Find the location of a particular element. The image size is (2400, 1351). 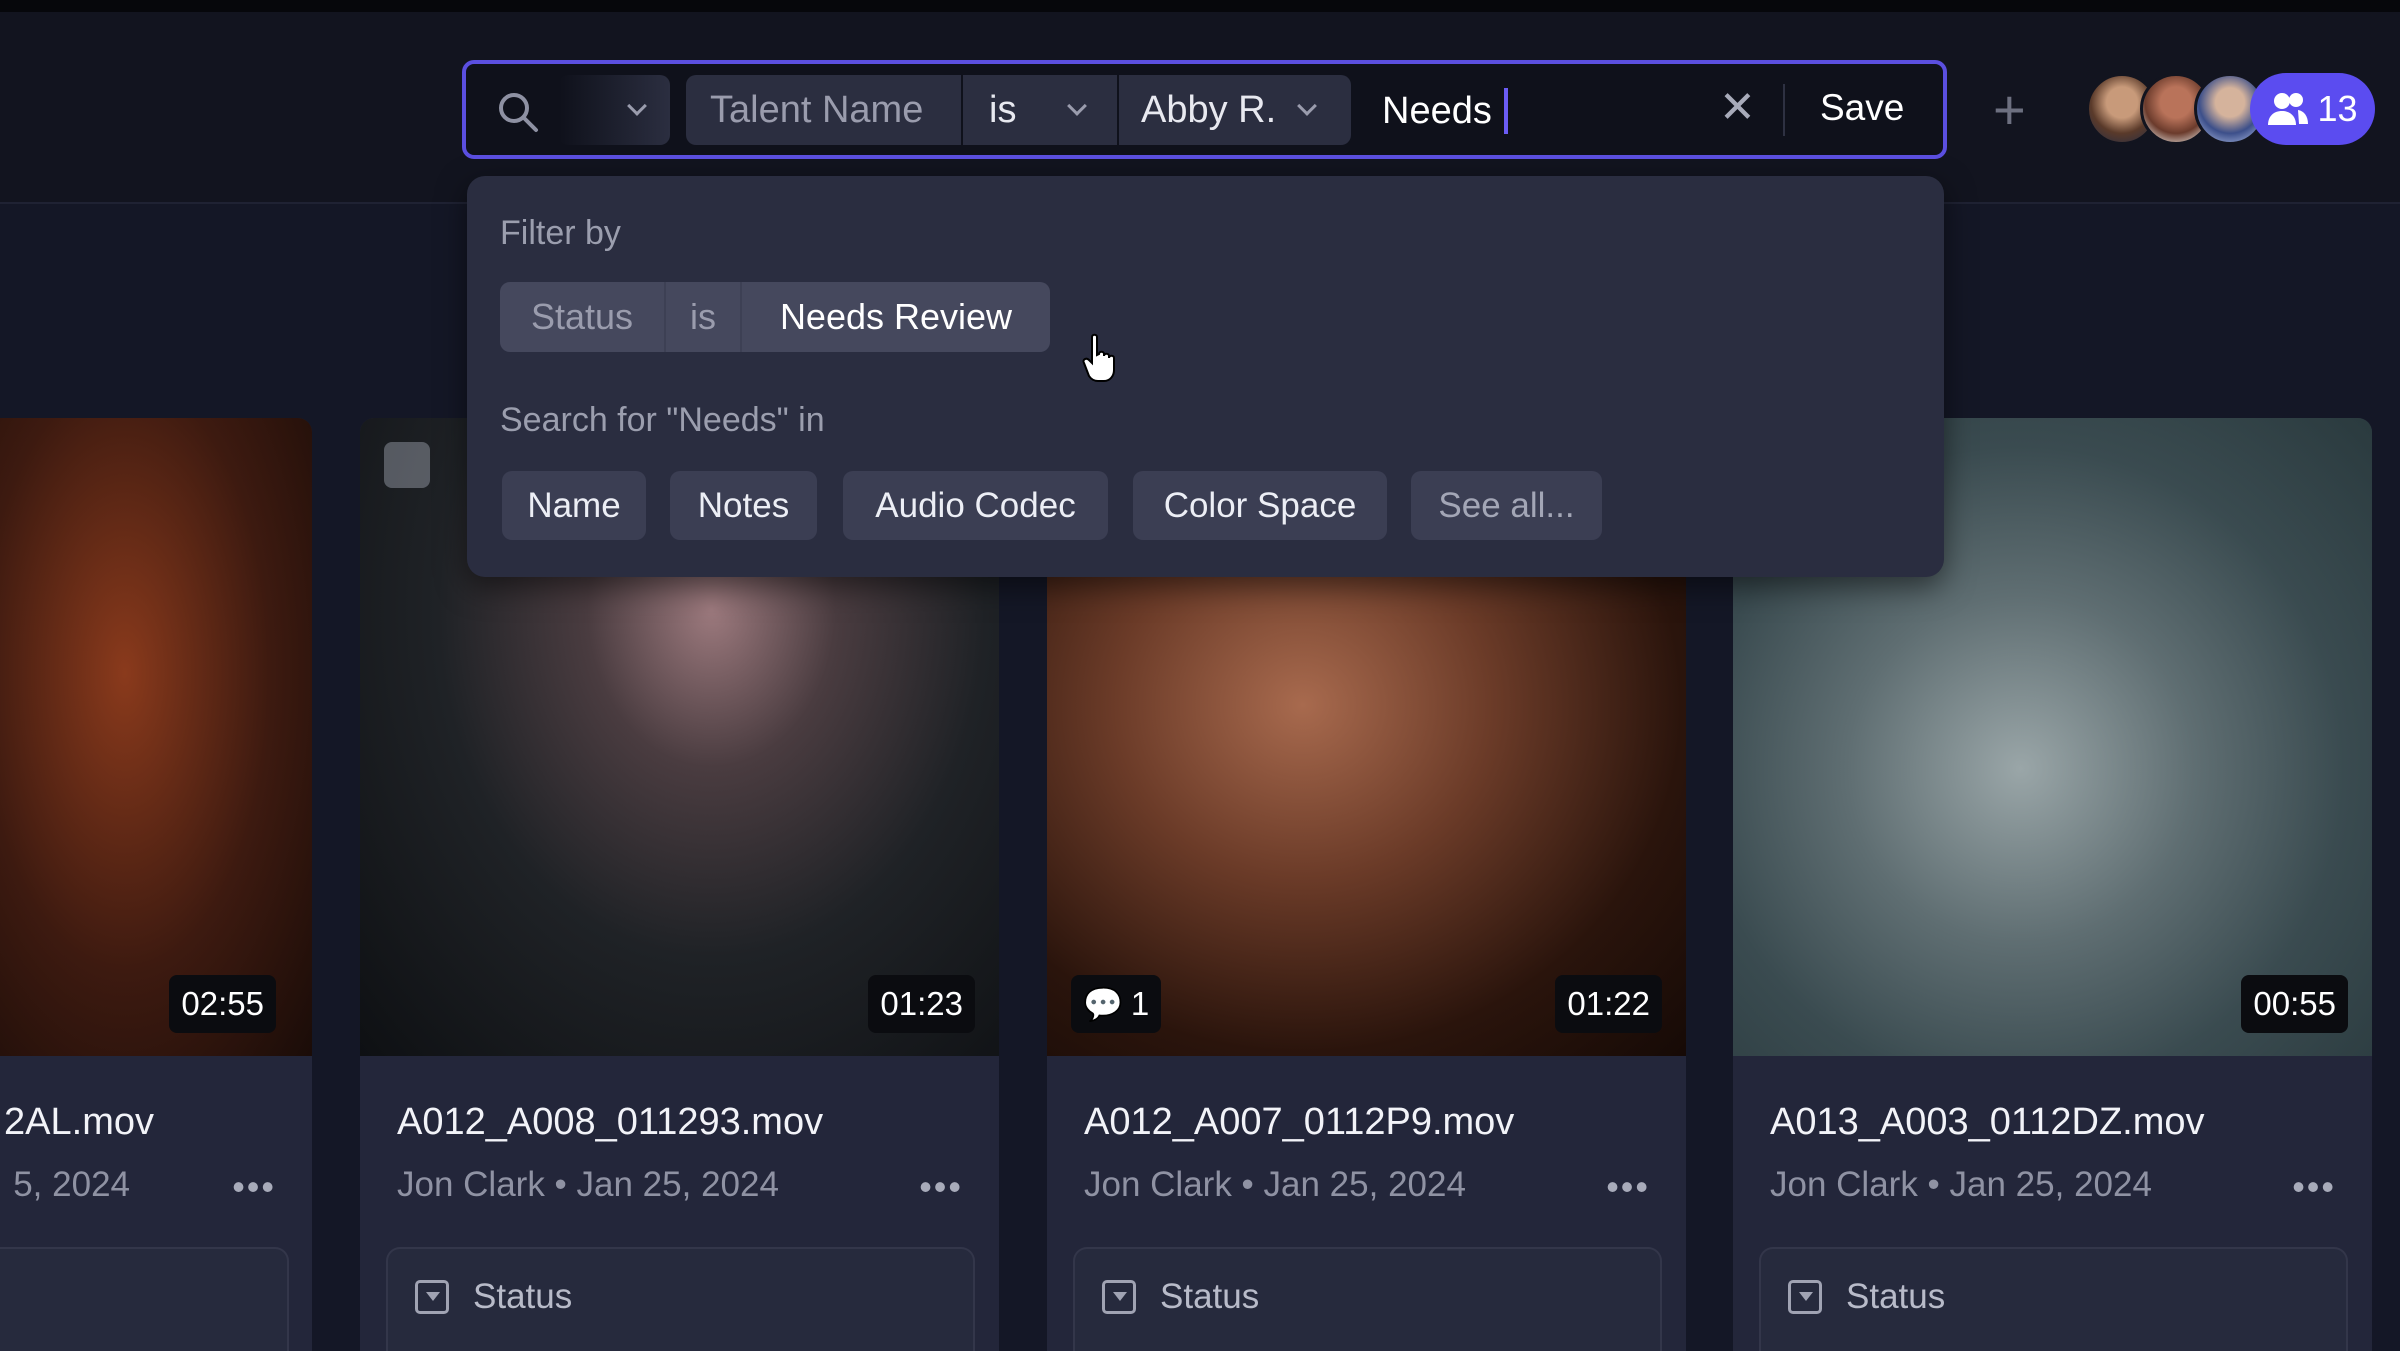

search-field-name: Name is located at coordinates (574, 505).